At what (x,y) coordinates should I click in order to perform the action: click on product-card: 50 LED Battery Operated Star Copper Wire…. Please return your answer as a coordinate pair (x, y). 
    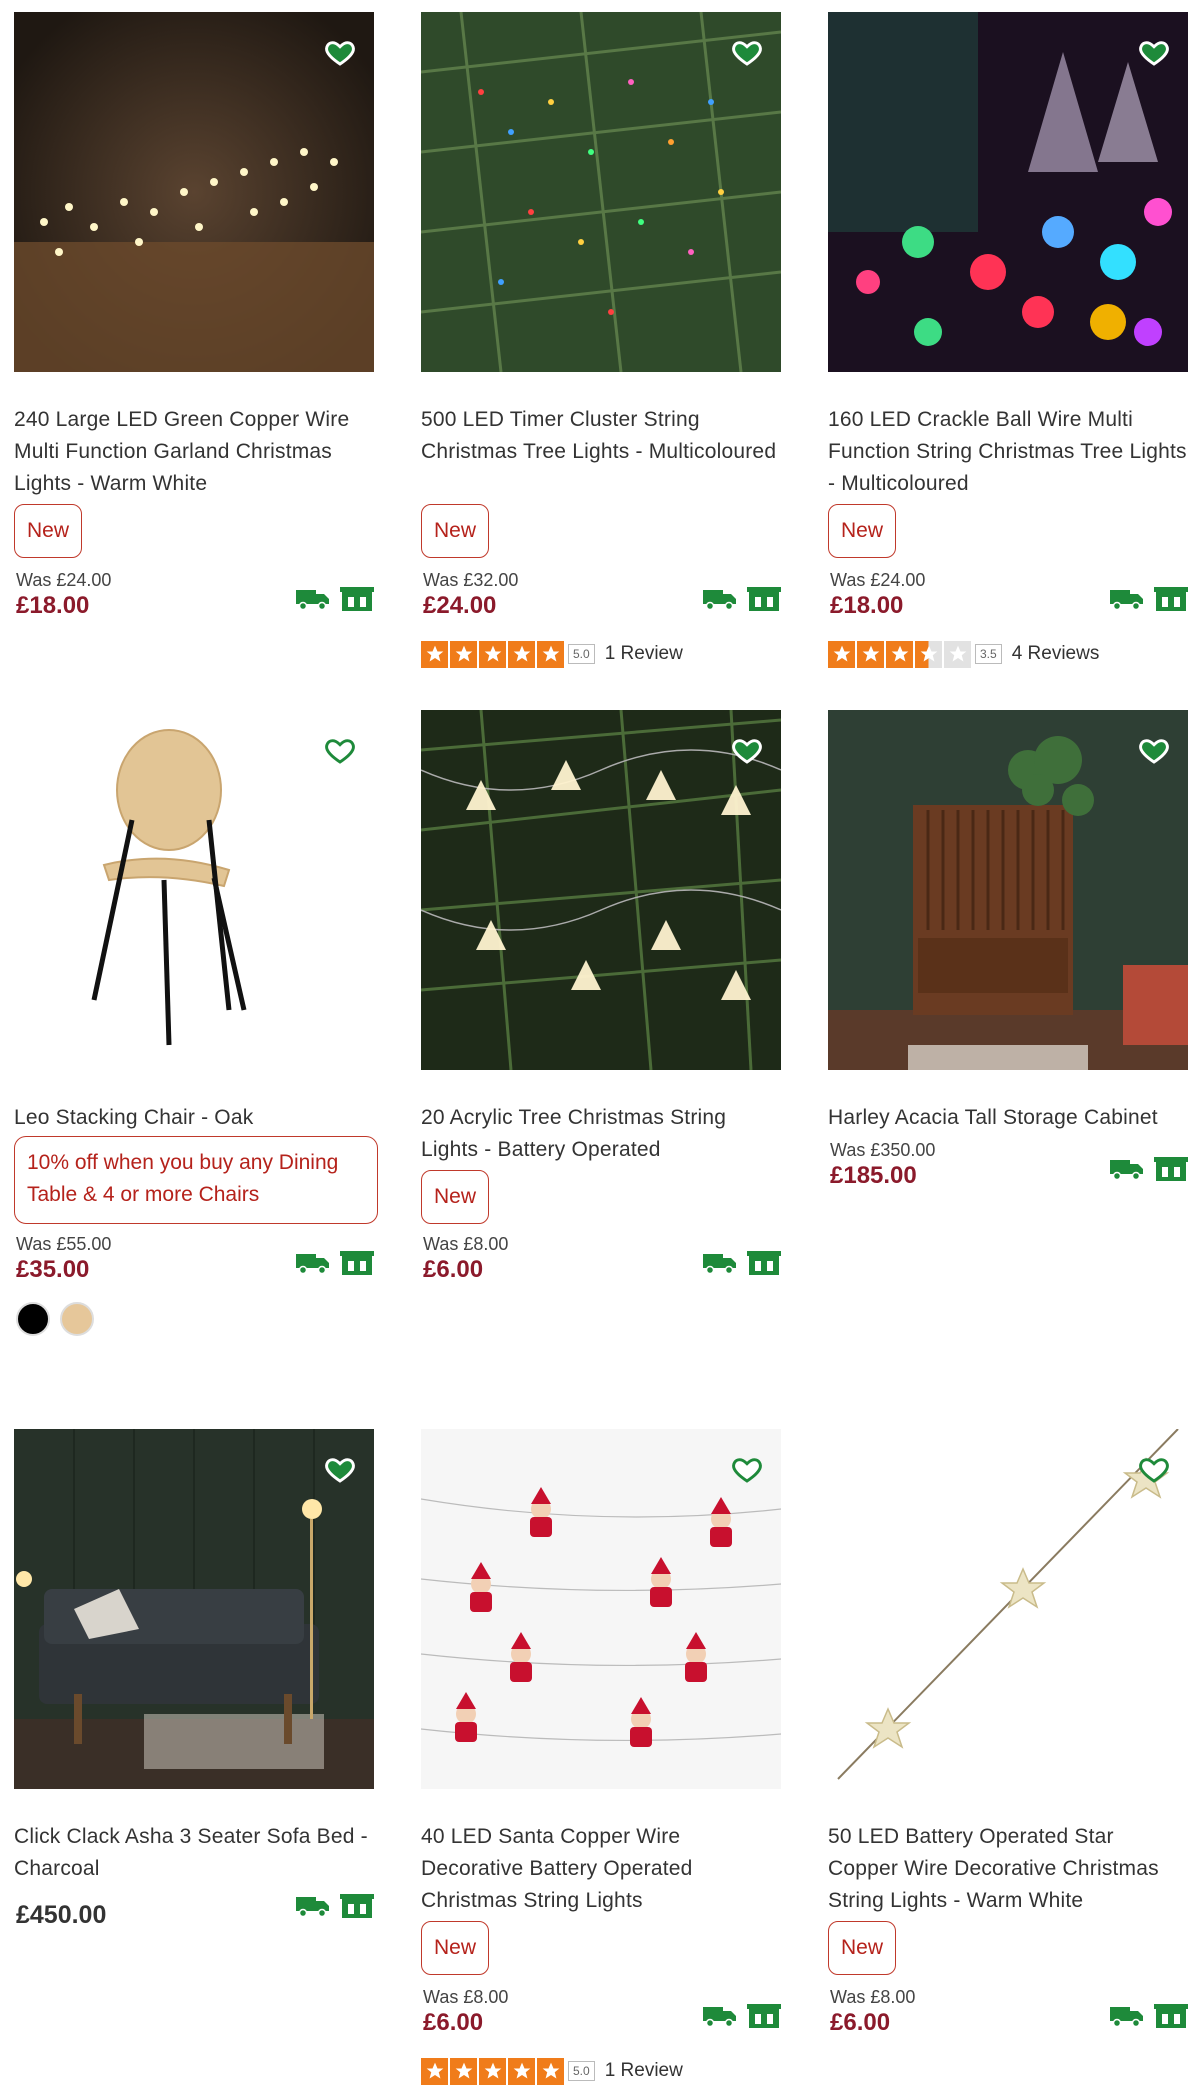
    Looking at the image, I should click on (1008, 1732).